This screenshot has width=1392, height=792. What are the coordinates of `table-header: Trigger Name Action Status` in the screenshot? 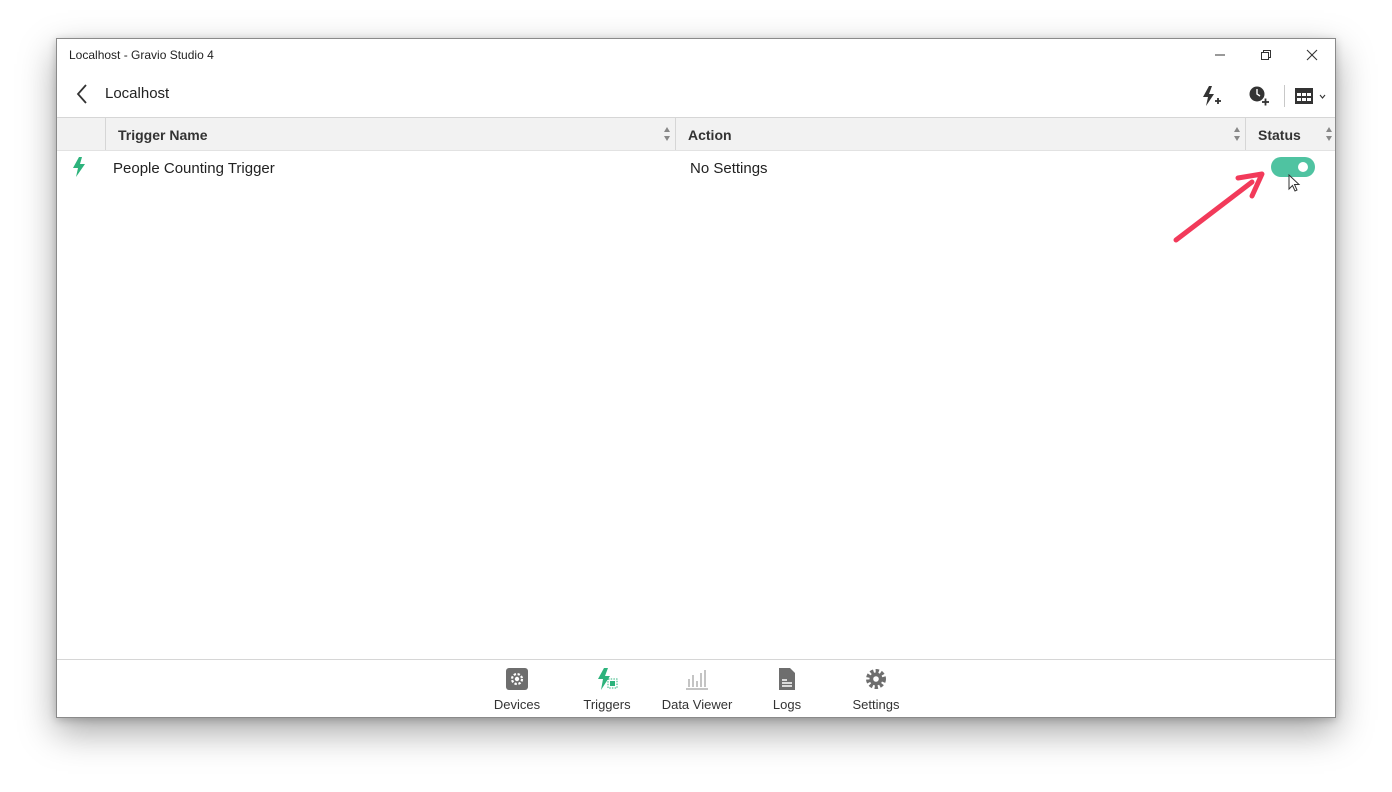 It's located at (696, 134).